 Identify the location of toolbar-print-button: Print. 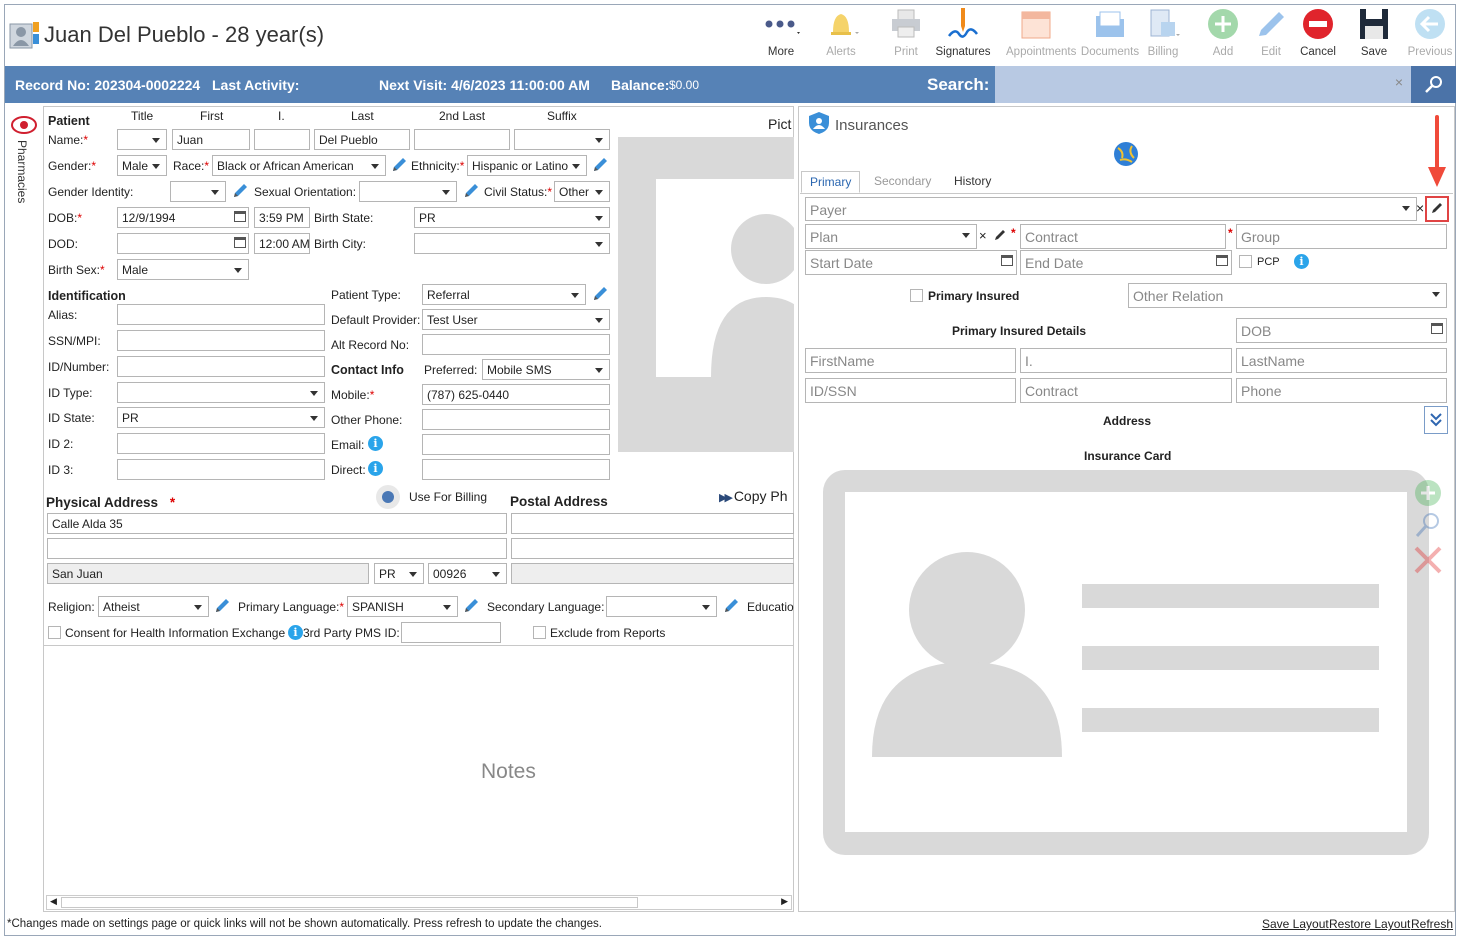
(906, 32).